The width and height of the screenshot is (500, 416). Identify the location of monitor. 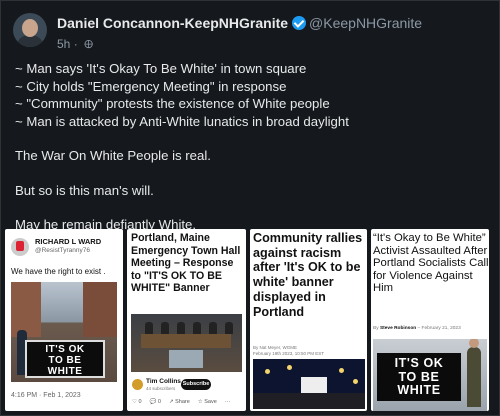
(186, 359).